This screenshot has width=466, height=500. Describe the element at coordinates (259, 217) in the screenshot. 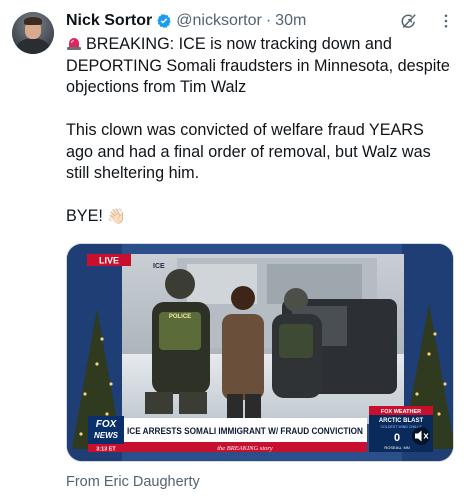

I see `tweet-paragraph-3: BYE! 👋🏻` at that location.